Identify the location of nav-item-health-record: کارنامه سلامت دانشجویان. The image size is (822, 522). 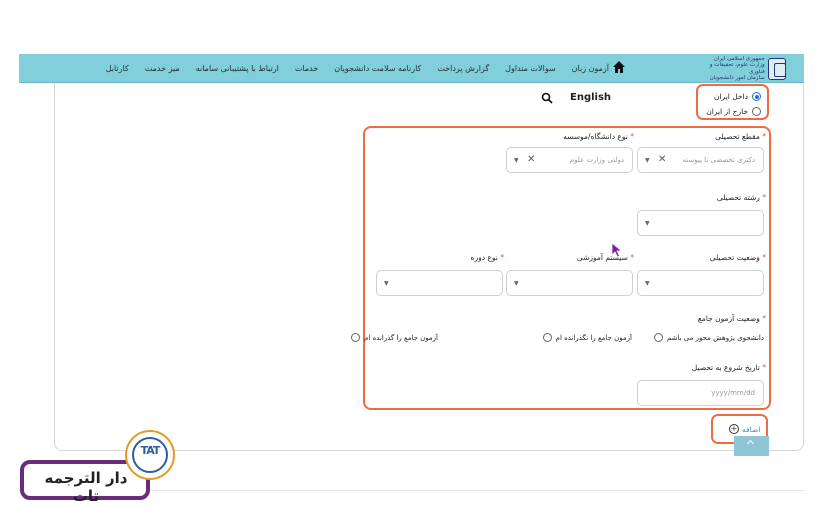
(377, 68).